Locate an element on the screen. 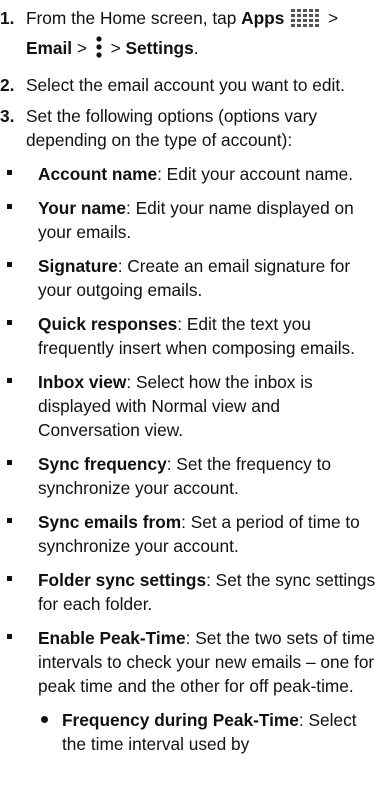  email-label: Email is located at coordinates (49, 48).